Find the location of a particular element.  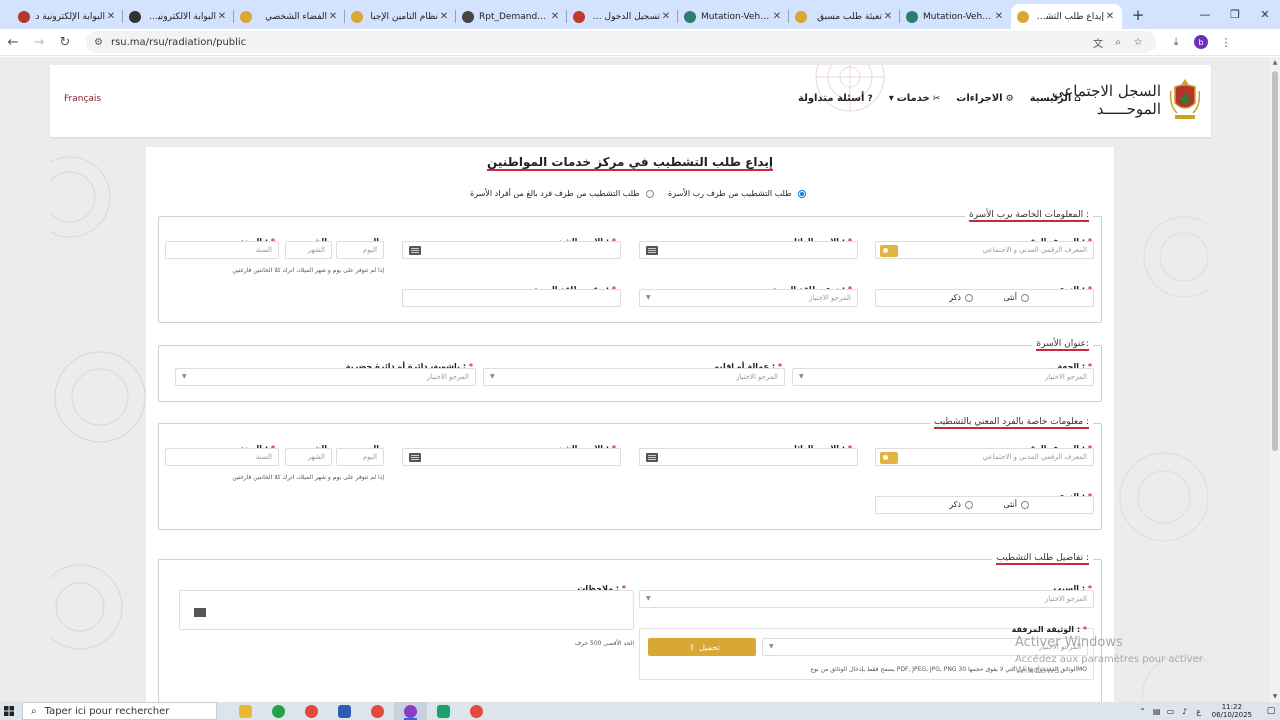

head-id-card-type-select: ▼ المرجو الاختيار is located at coordinates (748, 298).